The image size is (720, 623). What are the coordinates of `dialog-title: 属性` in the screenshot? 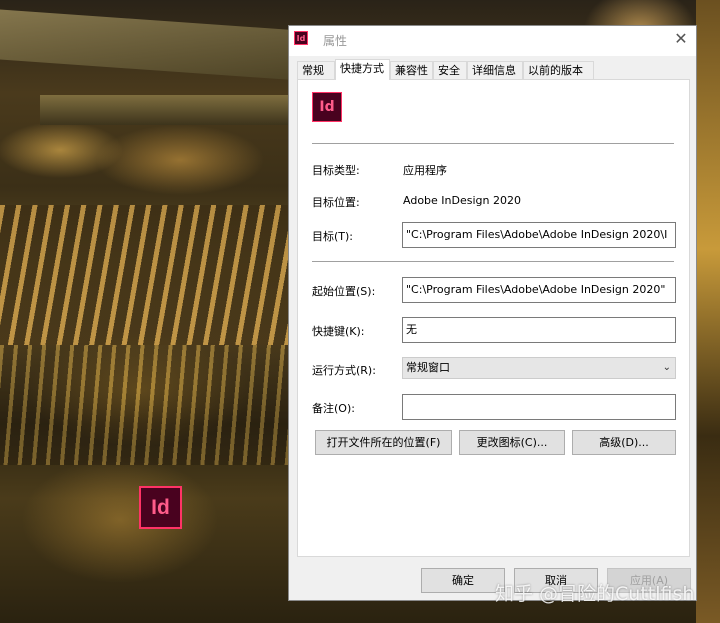 It's located at (335, 41).